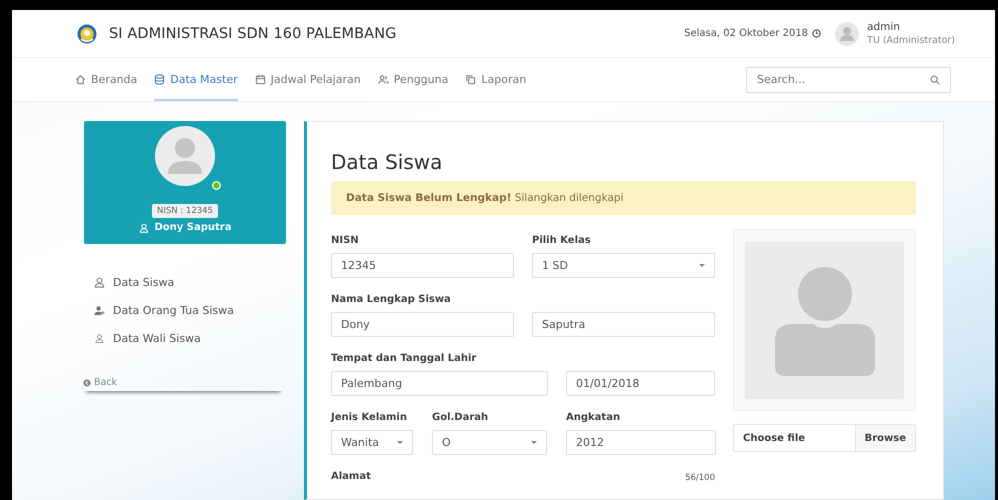 Image resolution: width=998 pixels, height=500 pixels. What do you see at coordinates (190, 310) in the screenshot?
I see `sidebar-item: Data Orang Tua Siswa` at bounding box center [190, 310].